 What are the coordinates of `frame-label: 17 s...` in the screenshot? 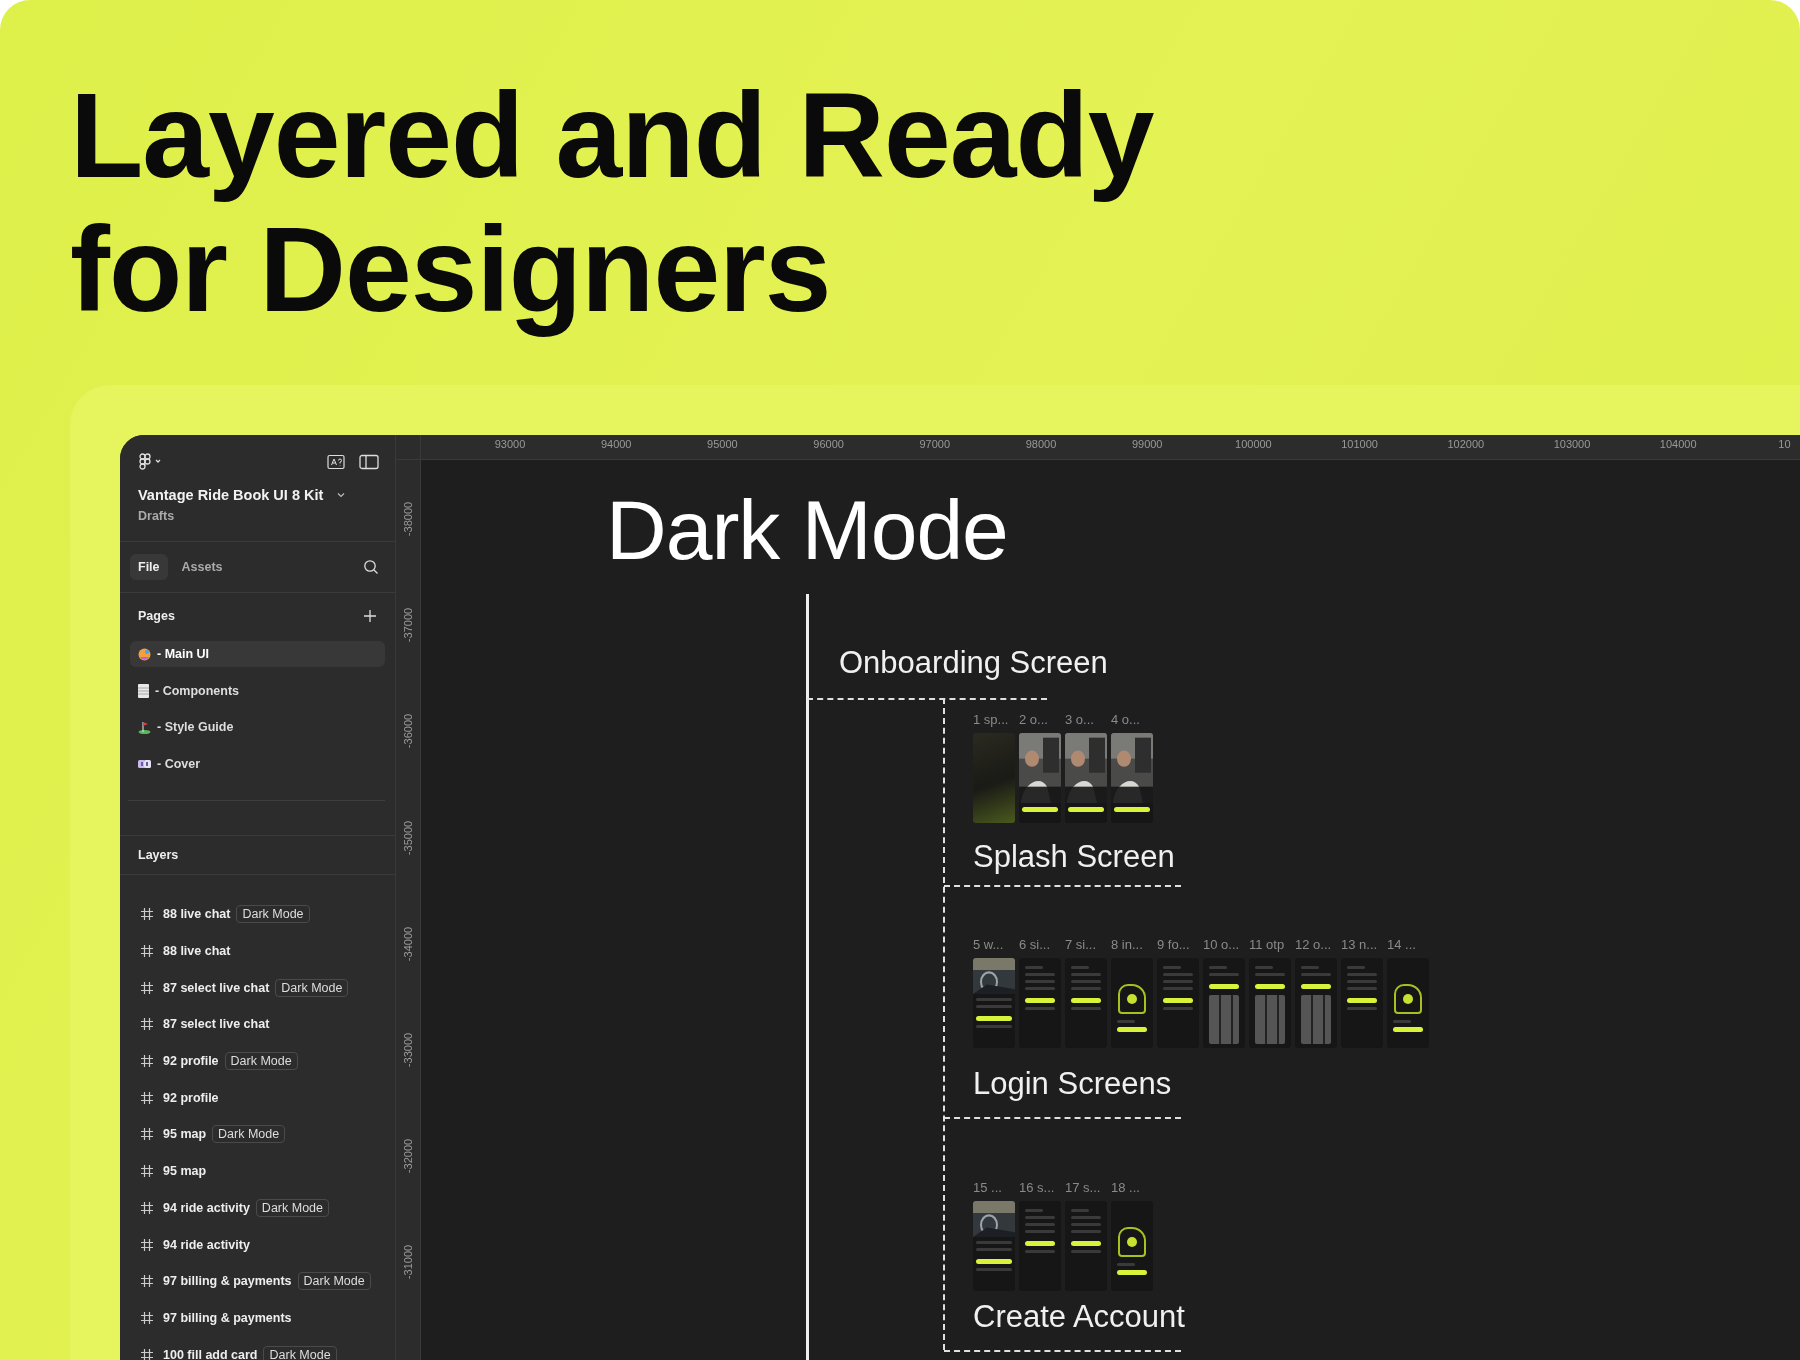 It's located at (1087, 1187).